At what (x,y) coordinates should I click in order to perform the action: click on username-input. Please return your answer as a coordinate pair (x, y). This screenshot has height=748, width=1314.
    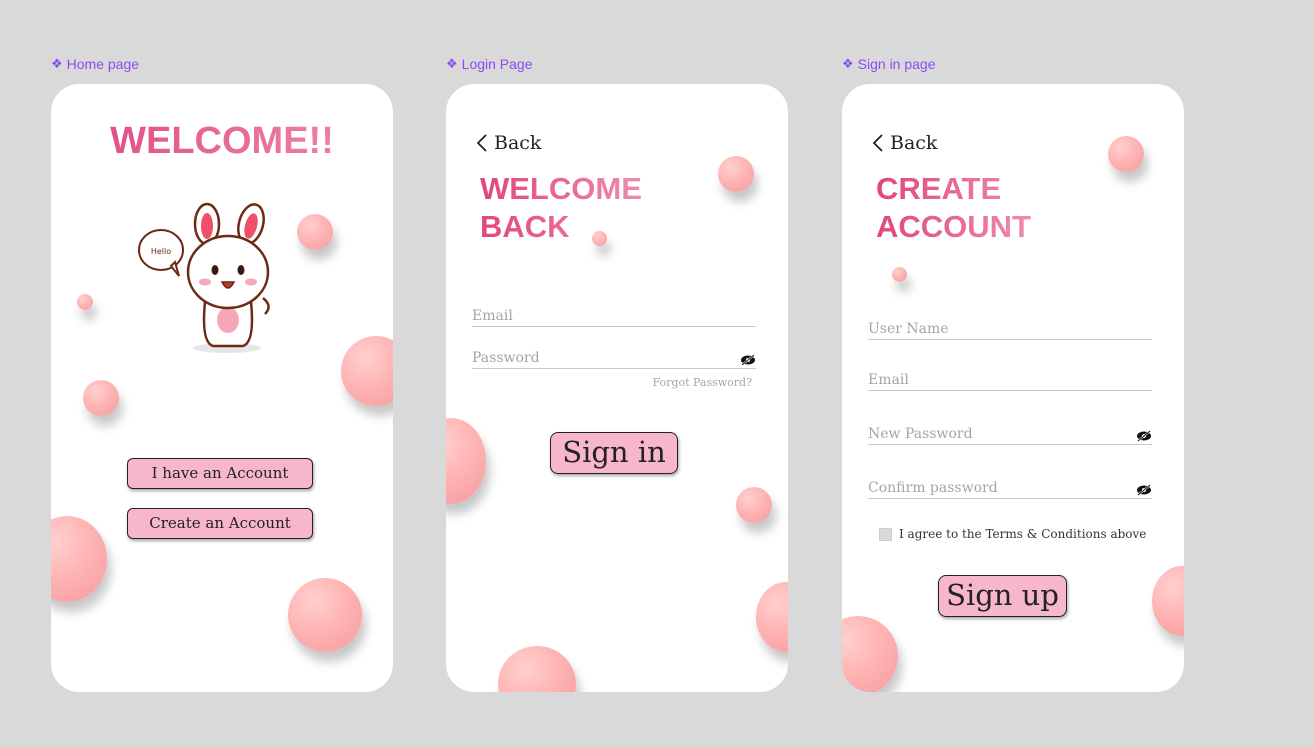
    Looking at the image, I should click on (996, 329).